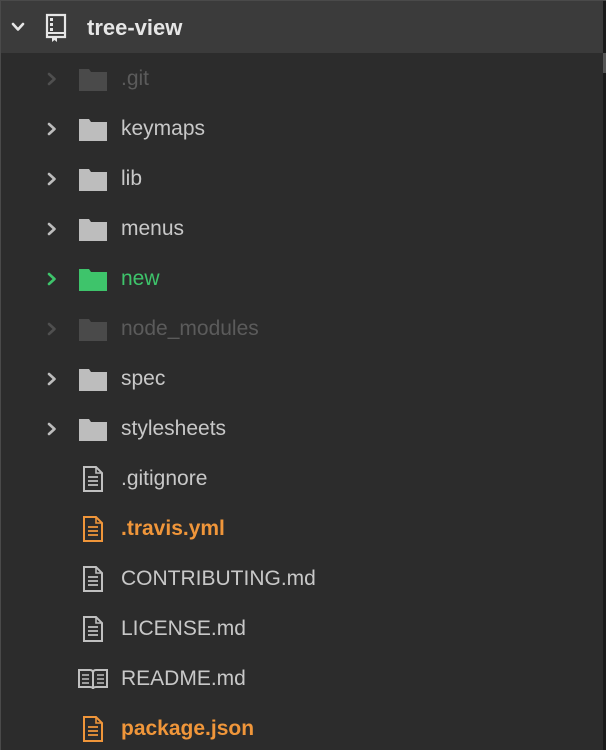 This screenshot has height=750, width=606. What do you see at coordinates (135, 78) in the screenshot?
I see `entry-name: .git` at bounding box center [135, 78].